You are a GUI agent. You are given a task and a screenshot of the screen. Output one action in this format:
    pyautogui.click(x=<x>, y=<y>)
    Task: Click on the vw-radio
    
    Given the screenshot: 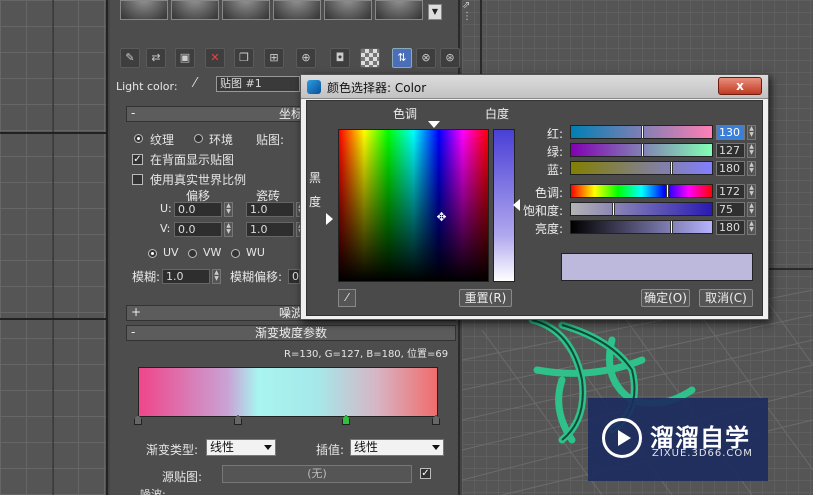 What is the action you would take?
    pyautogui.click(x=192, y=253)
    